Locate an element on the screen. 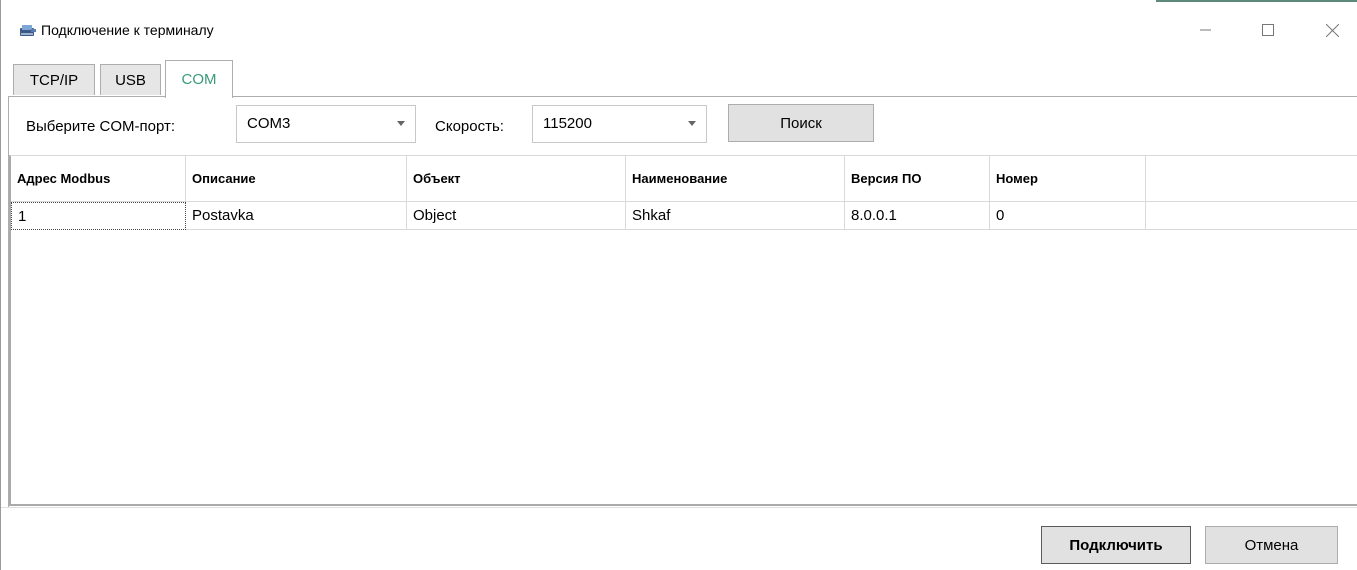  window-title: Подключение к терминалу is located at coordinates (127, 30).